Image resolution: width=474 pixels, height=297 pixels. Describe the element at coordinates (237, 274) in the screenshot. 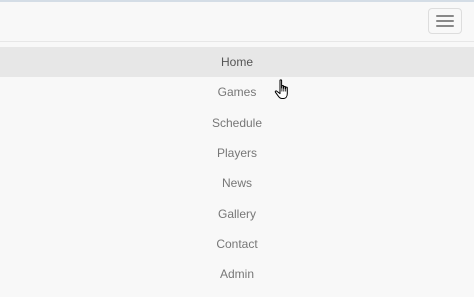

I see `nav-item-admin: Admin` at that location.